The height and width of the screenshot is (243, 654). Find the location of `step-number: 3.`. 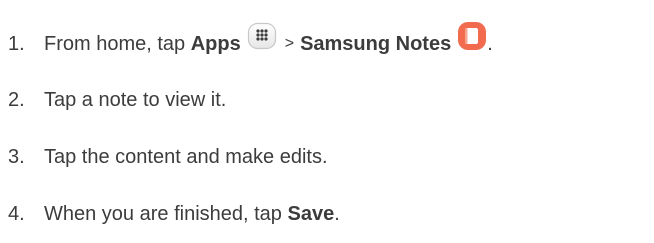

step-number: 3. is located at coordinates (16, 156).